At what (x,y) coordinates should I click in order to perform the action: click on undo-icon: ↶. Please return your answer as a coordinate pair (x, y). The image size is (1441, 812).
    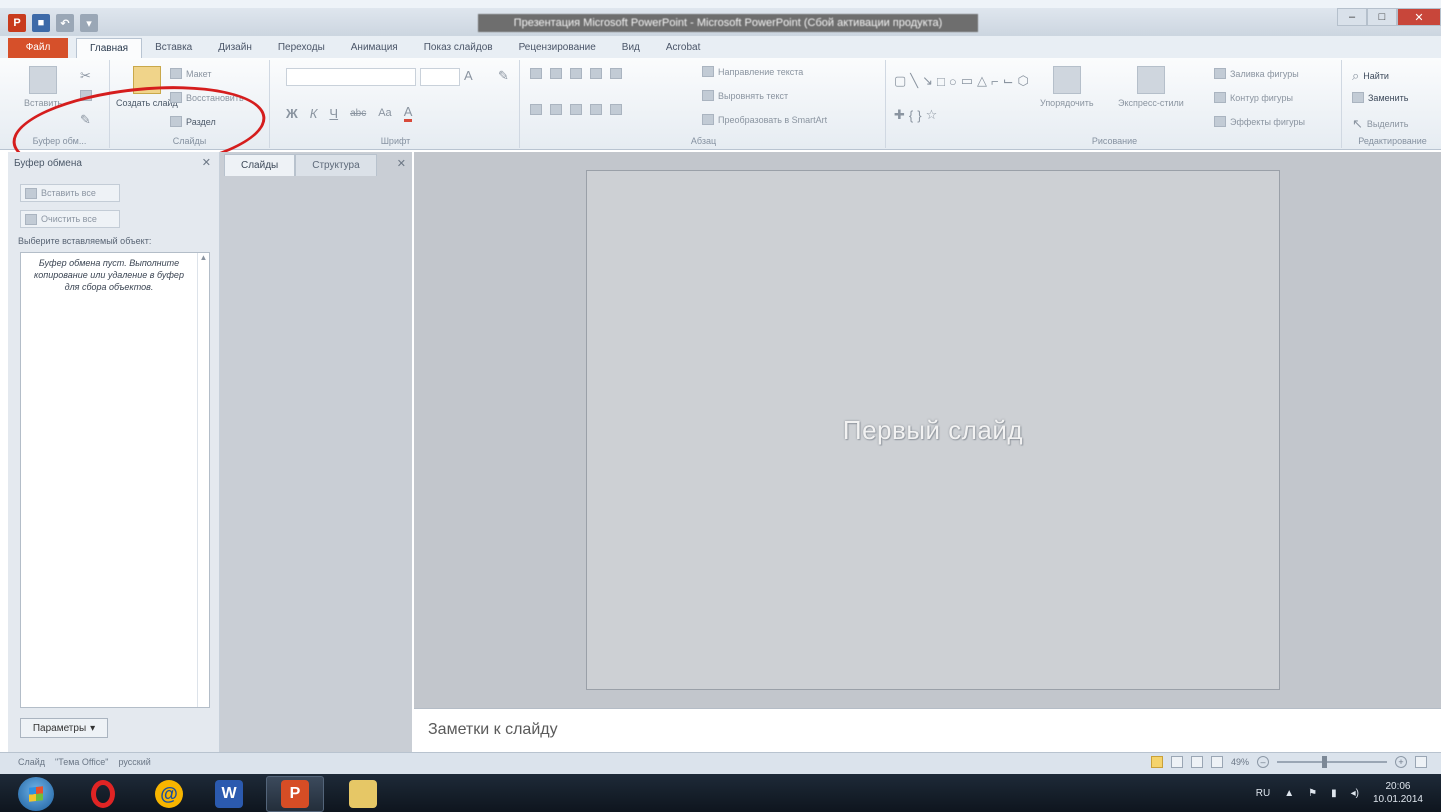
    Looking at the image, I should click on (65, 23).